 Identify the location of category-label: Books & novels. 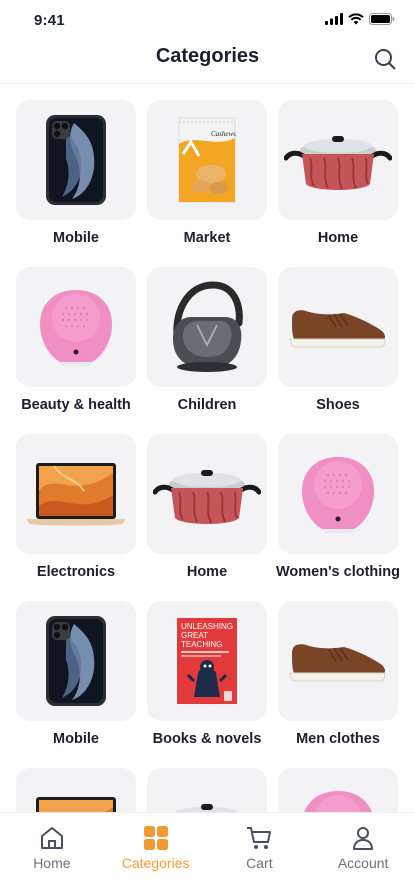
(207, 739).